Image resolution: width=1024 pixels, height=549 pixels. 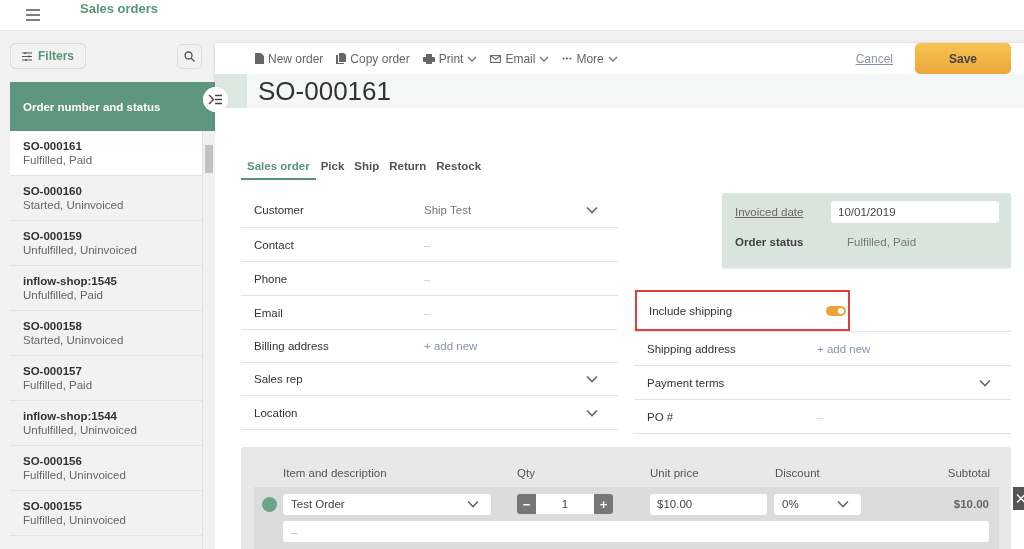 What do you see at coordinates (335, 473) in the screenshot?
I see `column-header: Item and description` at bounding box center [335, 473].